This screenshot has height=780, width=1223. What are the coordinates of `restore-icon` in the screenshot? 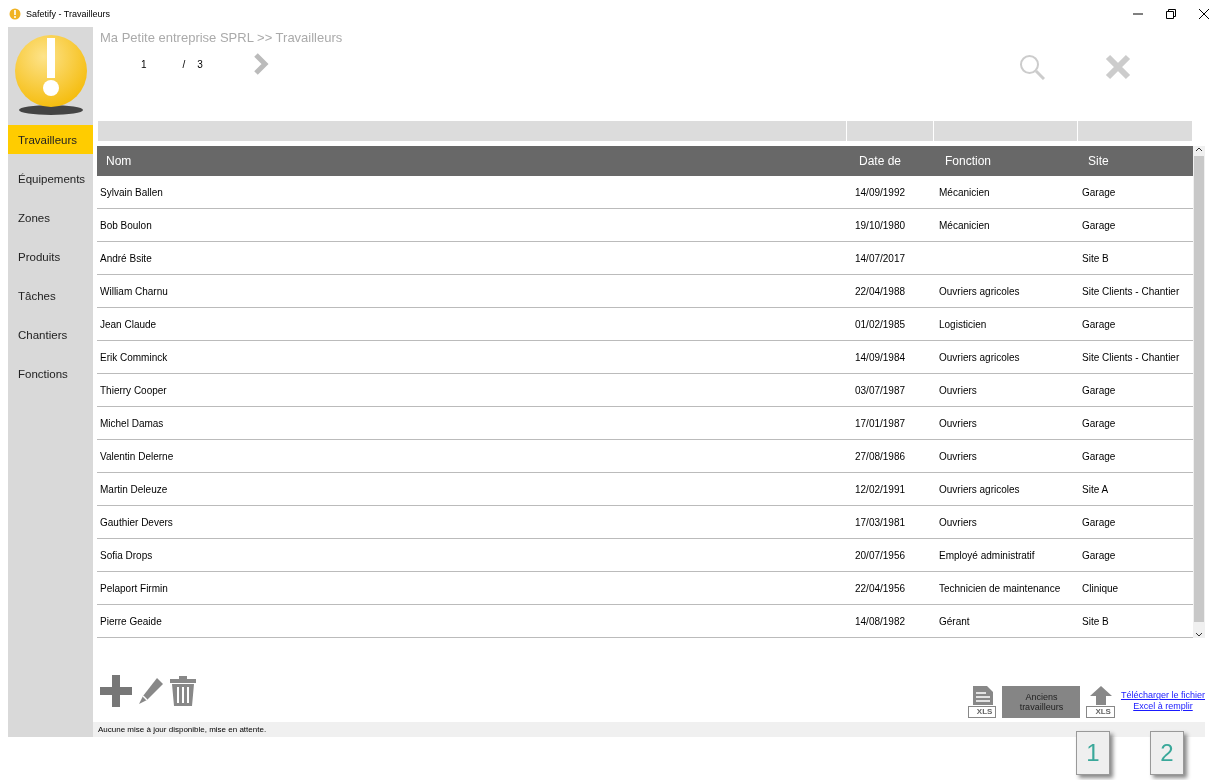 It's located at (1171, 13).